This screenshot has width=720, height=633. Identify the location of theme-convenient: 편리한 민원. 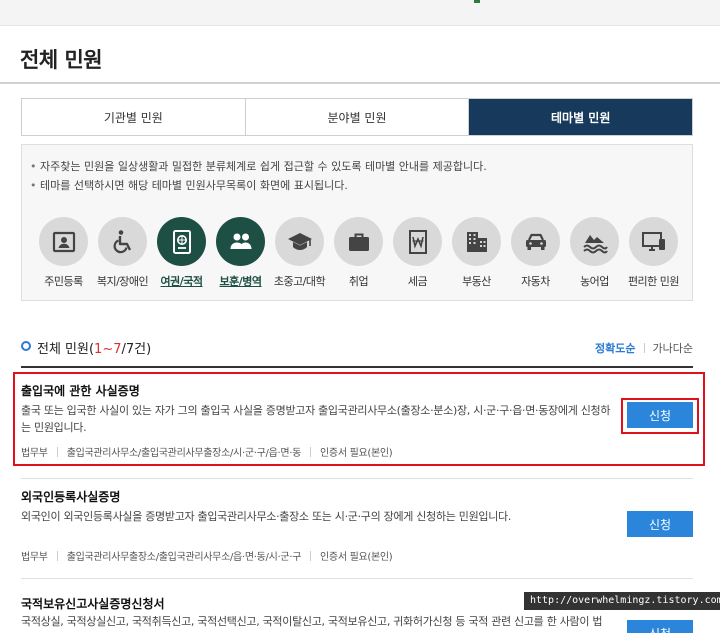
(653, 253).